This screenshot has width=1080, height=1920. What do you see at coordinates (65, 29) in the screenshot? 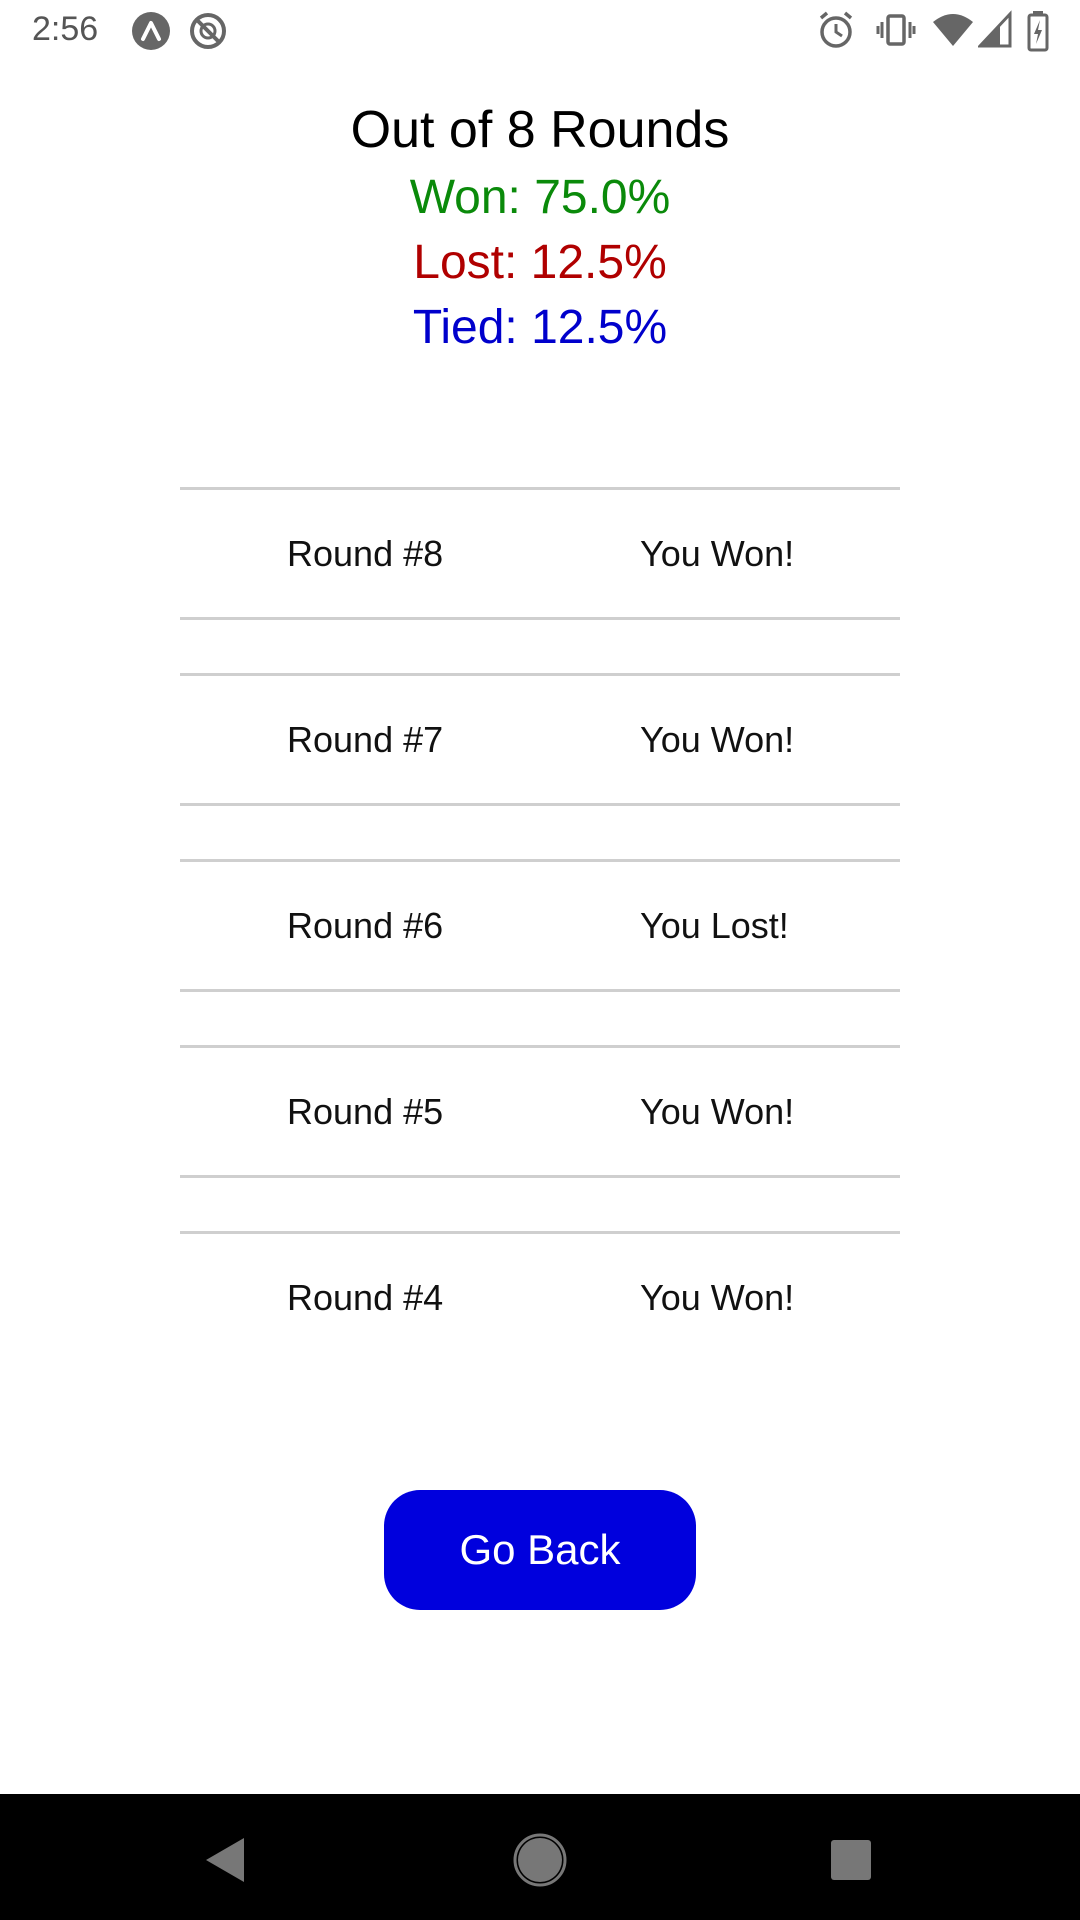
I see `status-time: 2:56` at bounding box center [65, 29].